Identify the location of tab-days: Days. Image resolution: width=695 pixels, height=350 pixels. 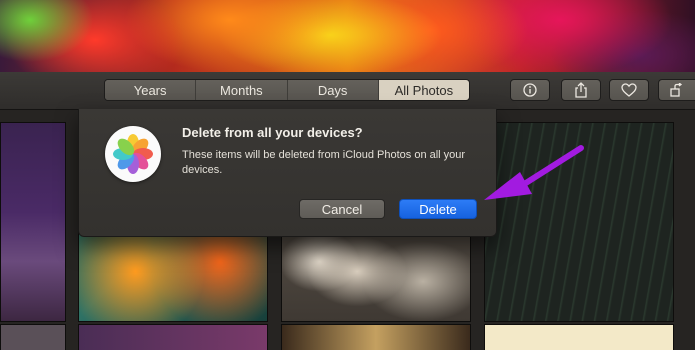
(333, 90).